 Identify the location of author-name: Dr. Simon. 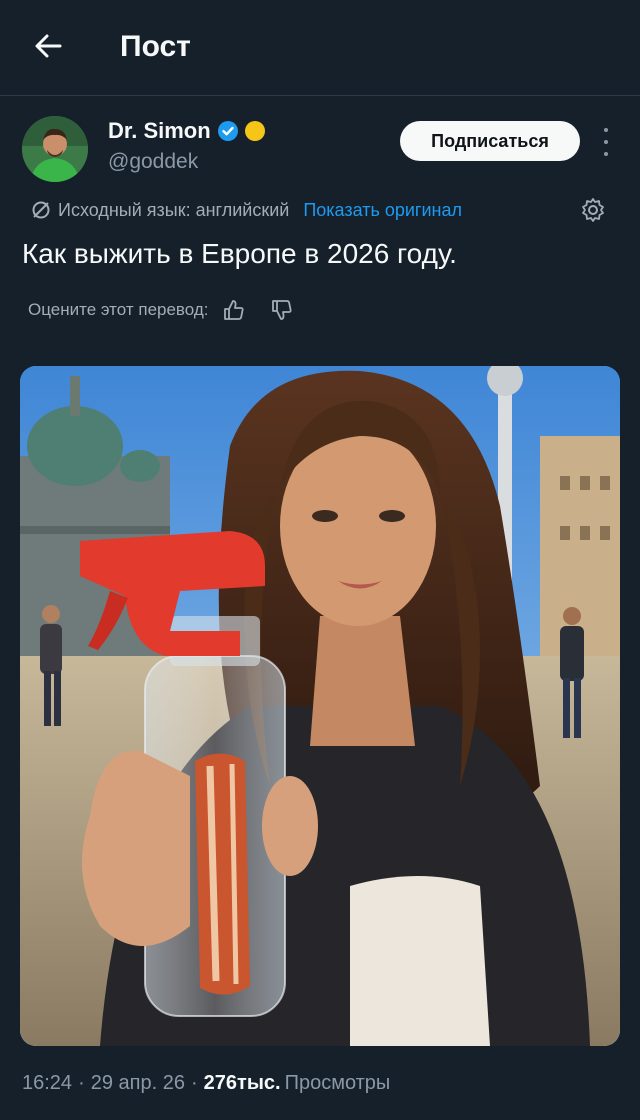
(186, 131).